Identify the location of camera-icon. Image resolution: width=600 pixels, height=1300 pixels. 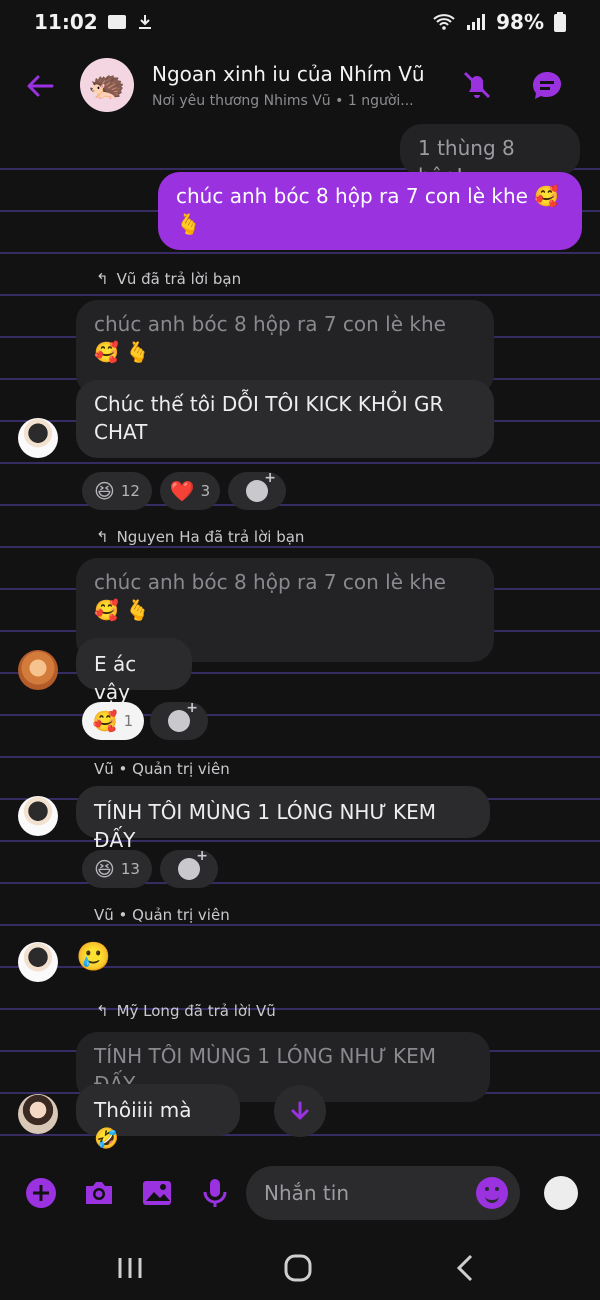
(99, 1193).